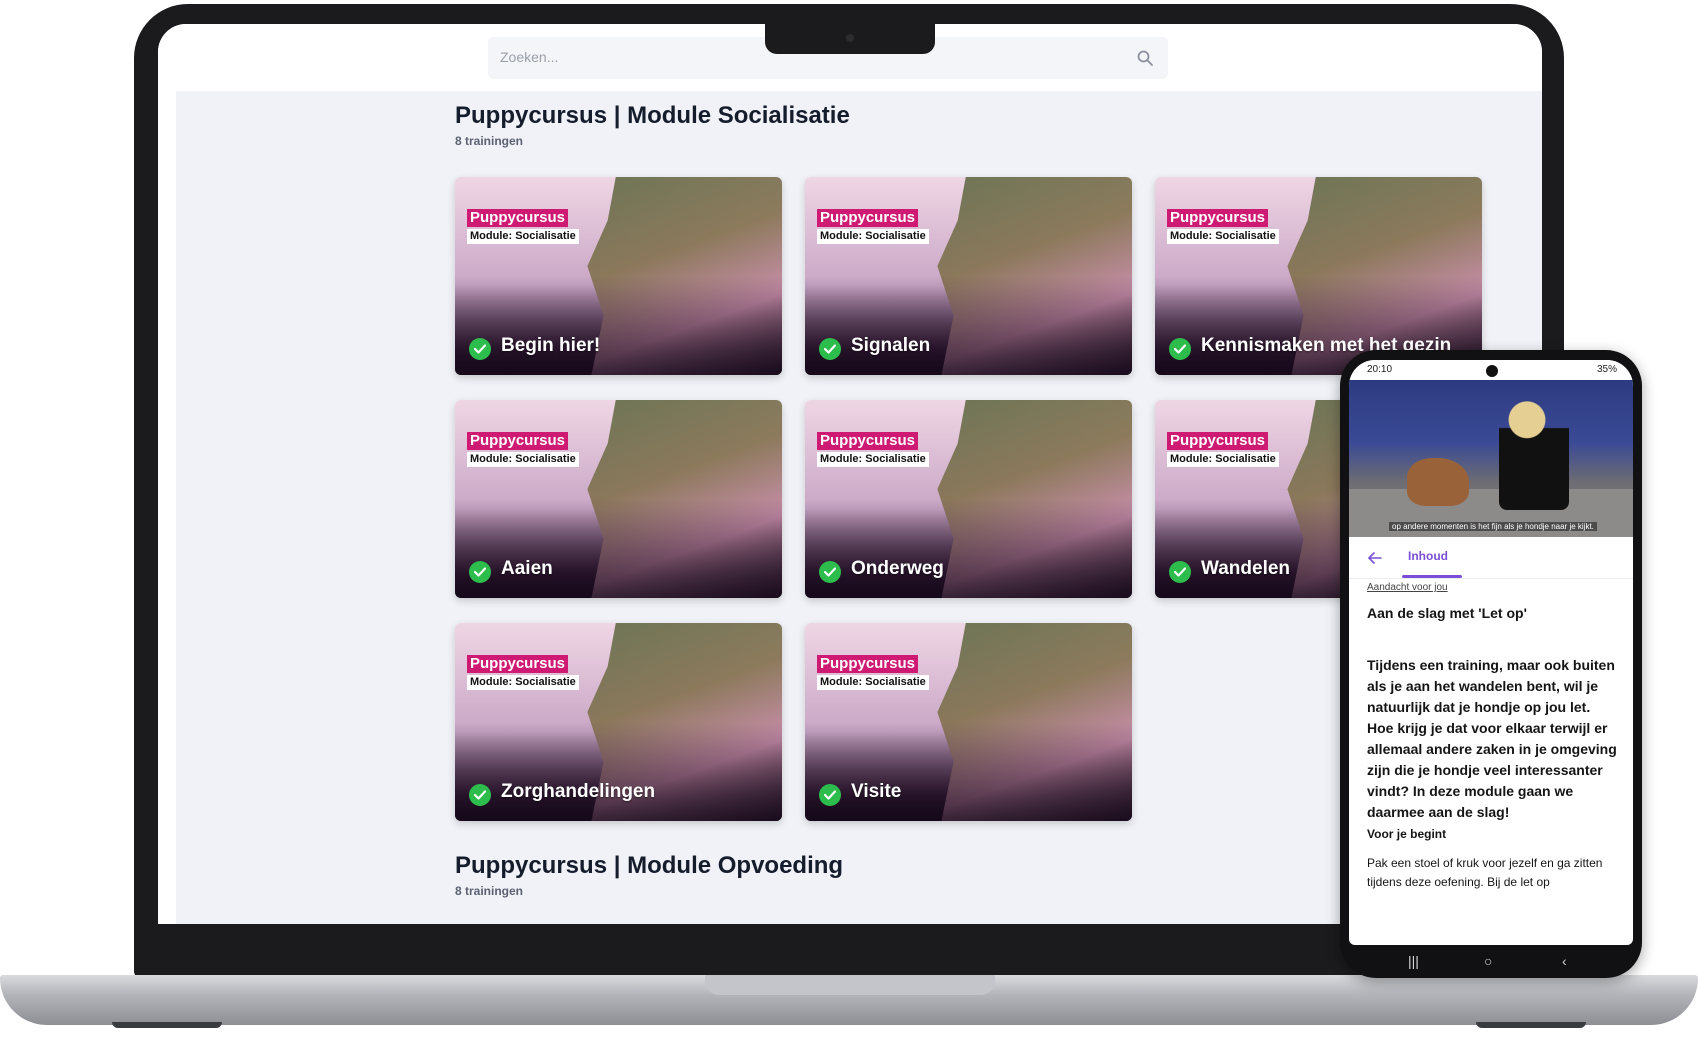 The width and height of the screenshot is (1698, 1050). I want to click on laptop-base-notch, so click(850, 985).